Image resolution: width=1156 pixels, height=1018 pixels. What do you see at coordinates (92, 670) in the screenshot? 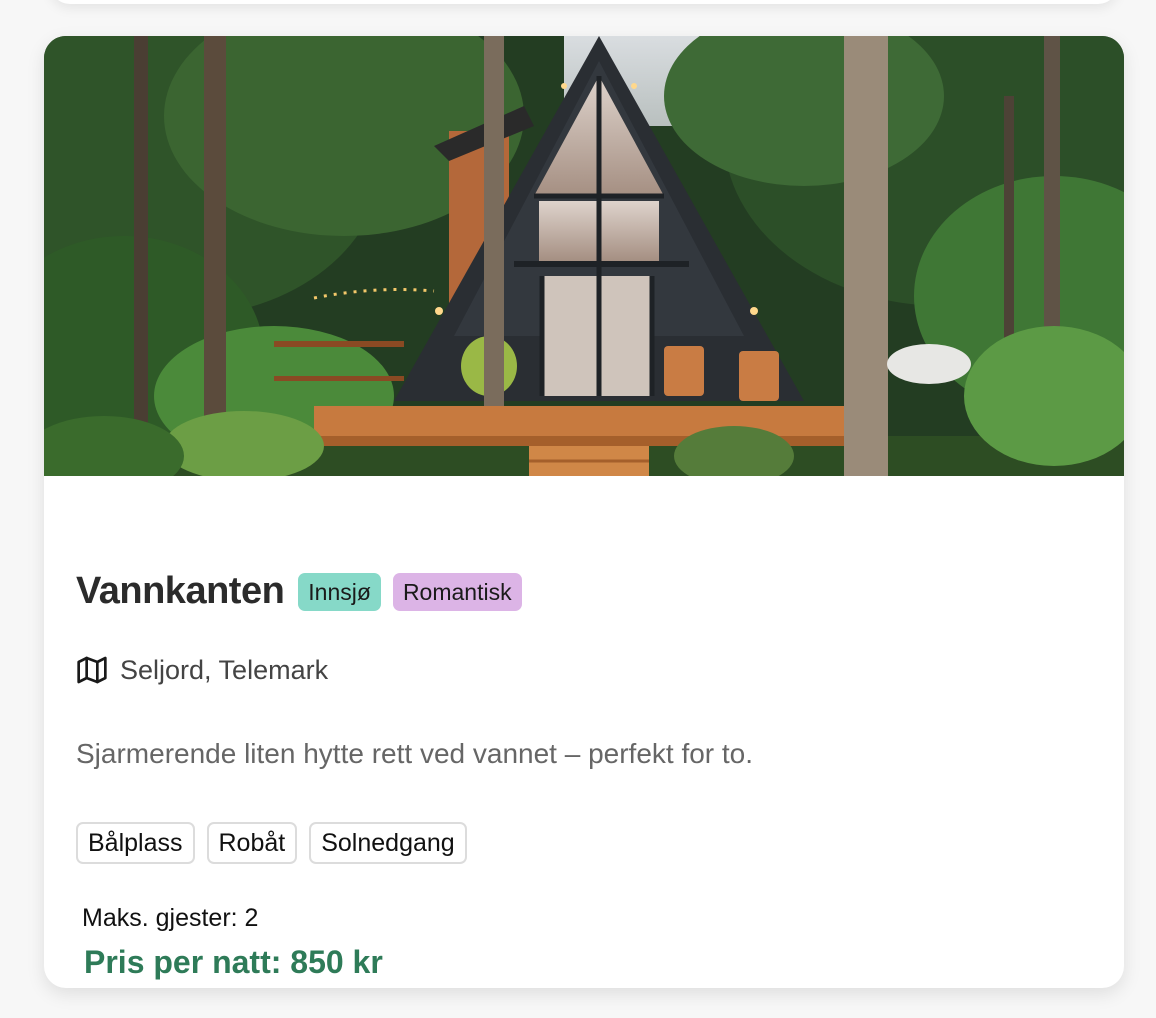
I see `map-icon` at bounding box center [92, 670].